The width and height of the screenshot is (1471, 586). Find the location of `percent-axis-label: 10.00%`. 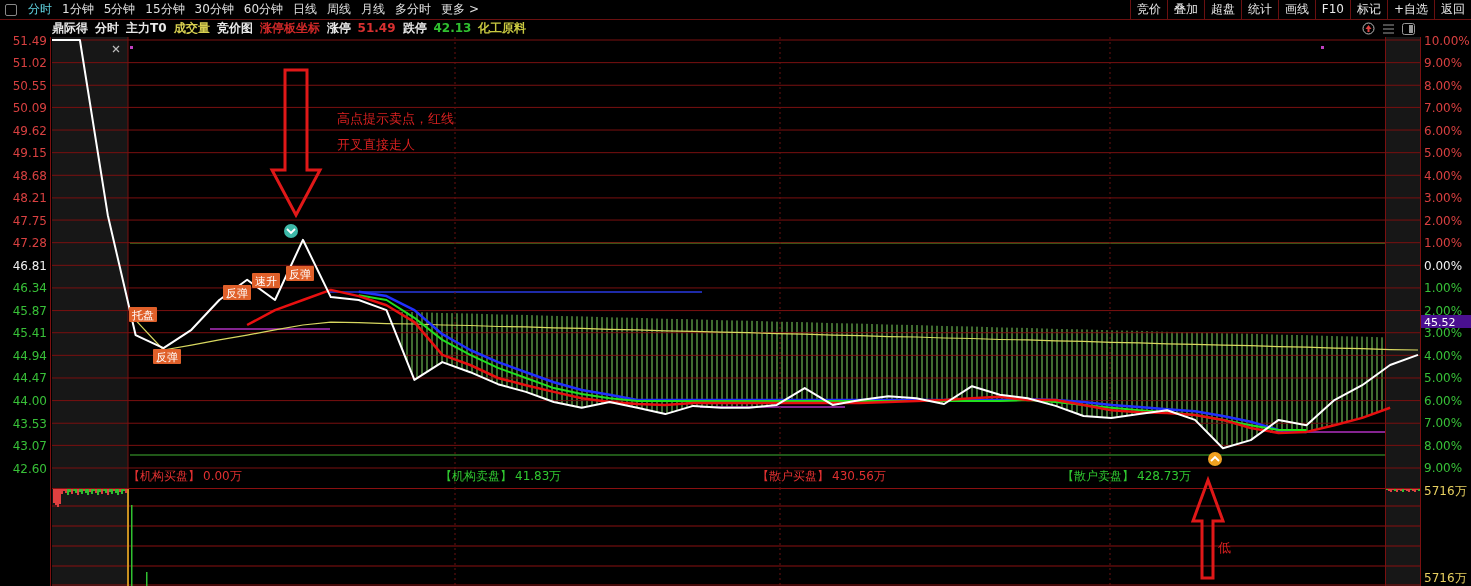

percent-axis-label: 10.00% is located at coordinates (1447, 40).